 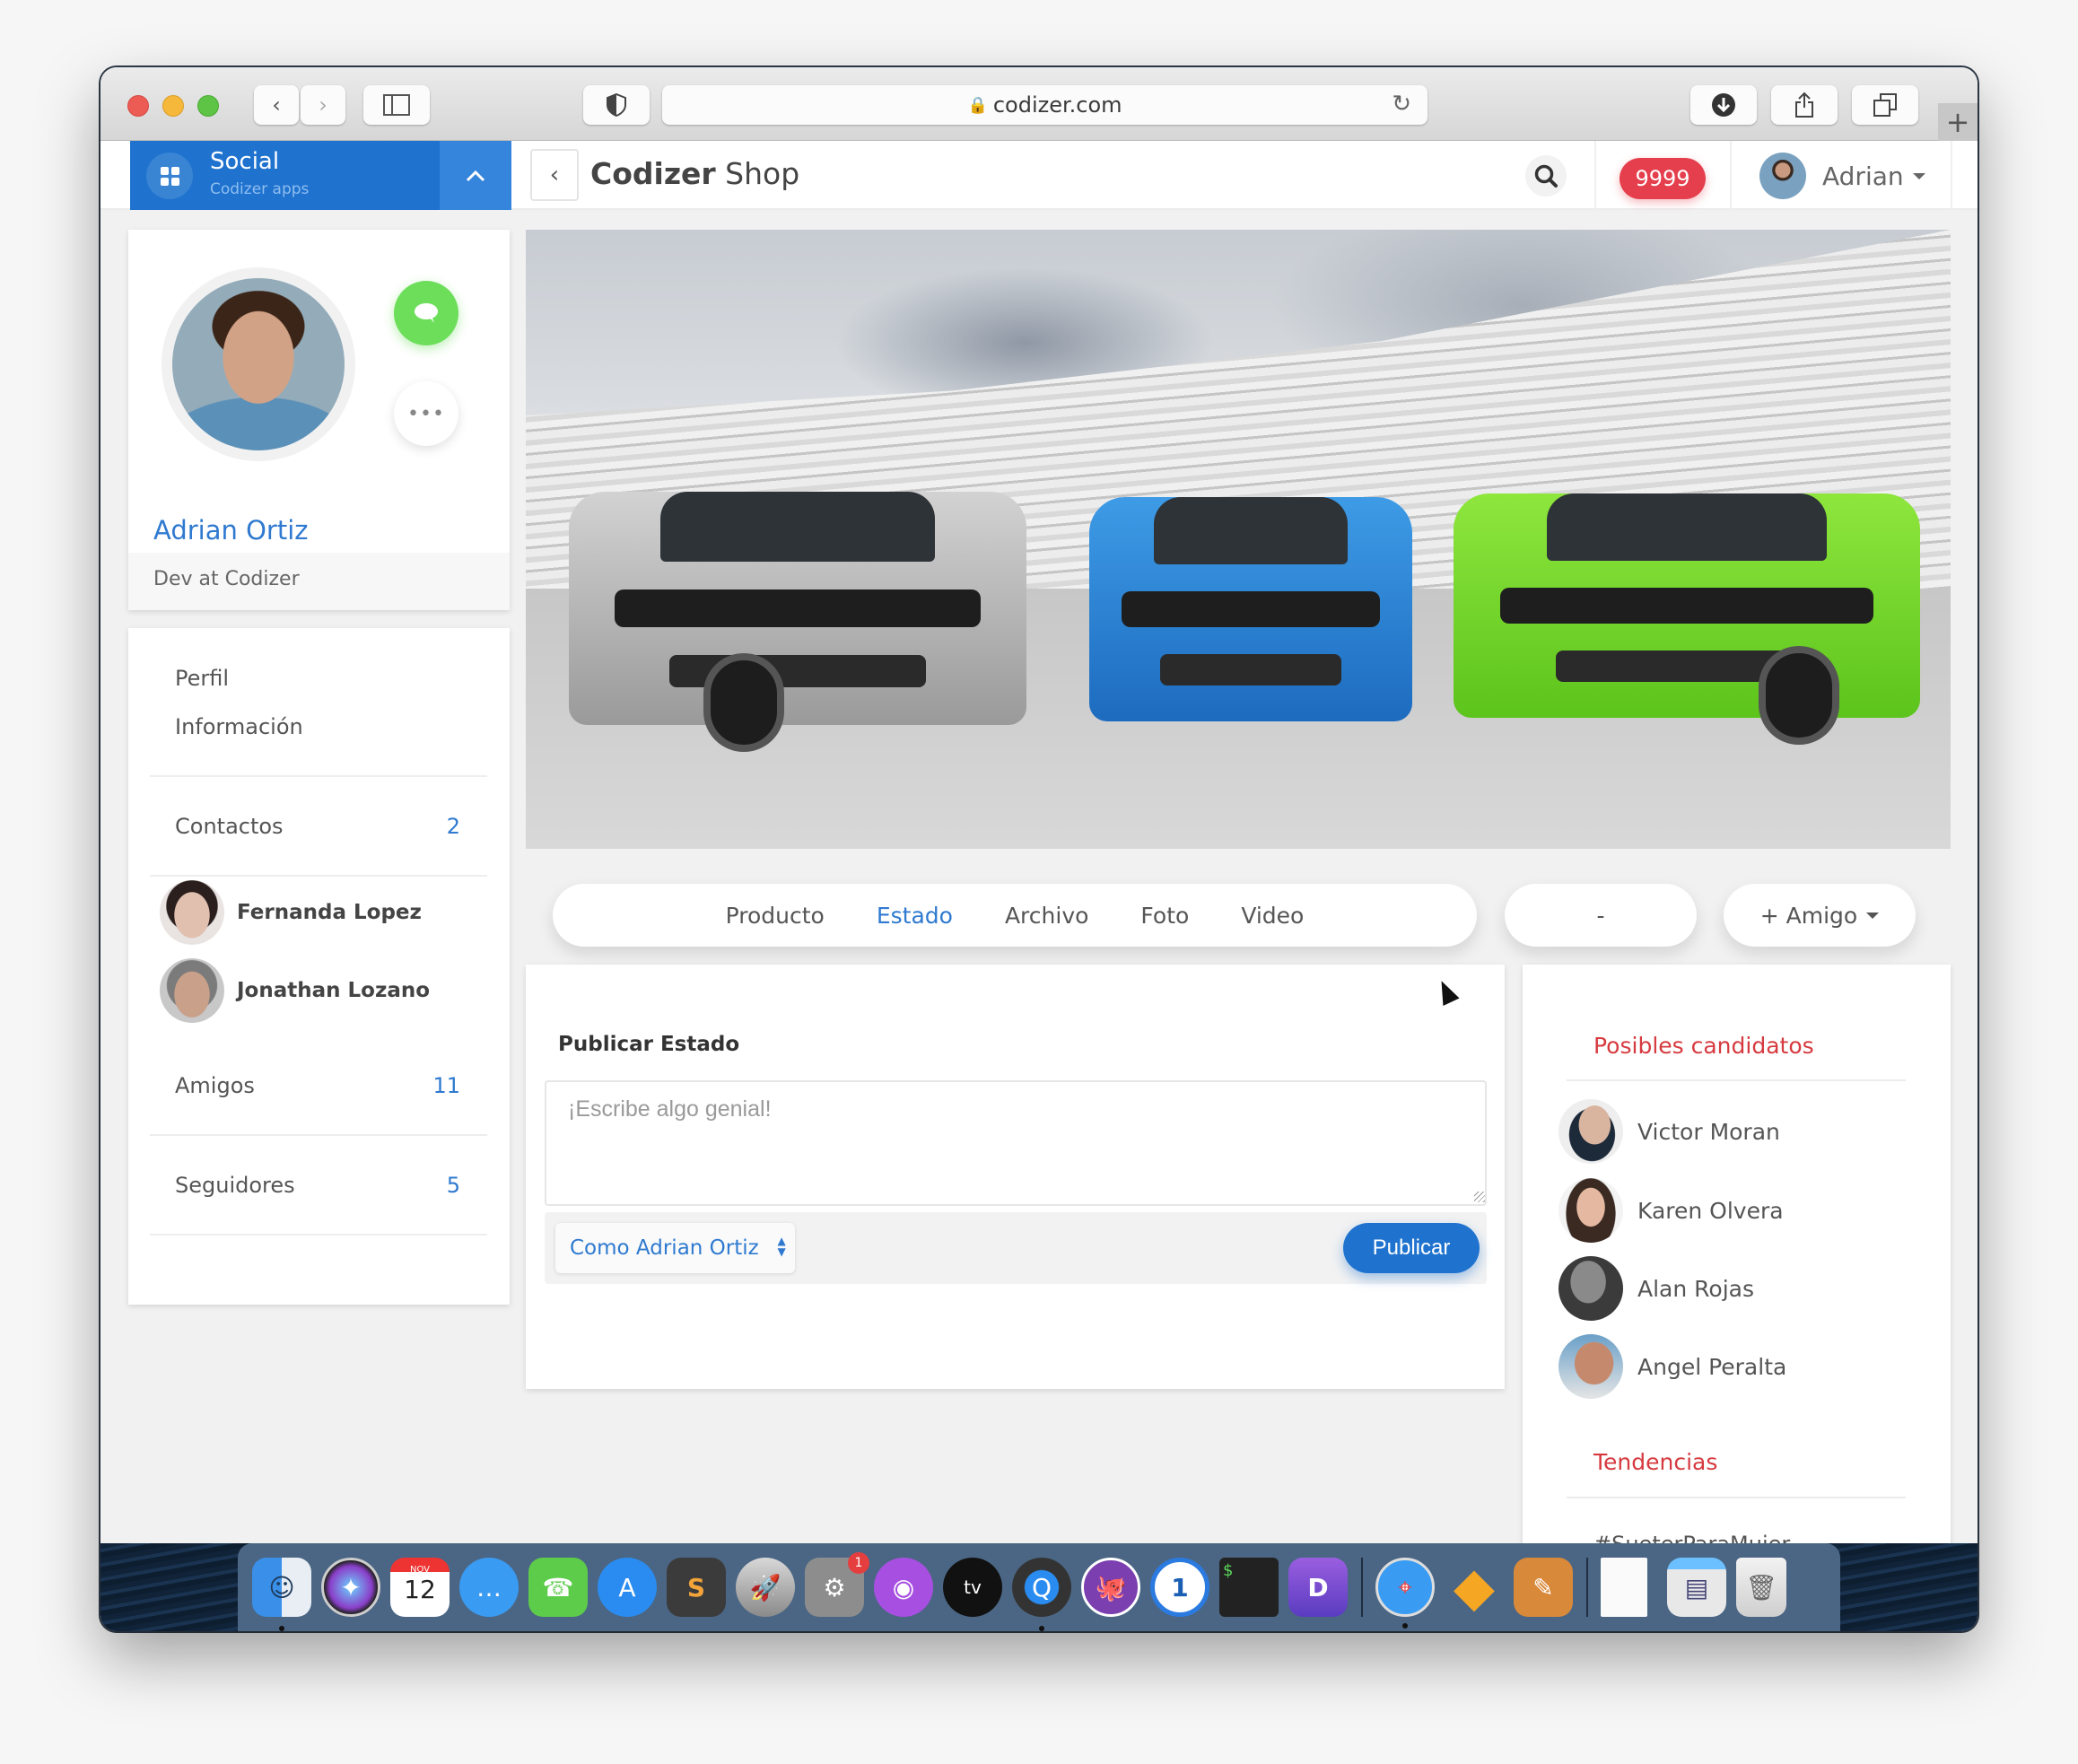 What do you see at coordinates (1736, 1080) in the screenshot?
I see `divider` at bounding box center [1736, 1080].